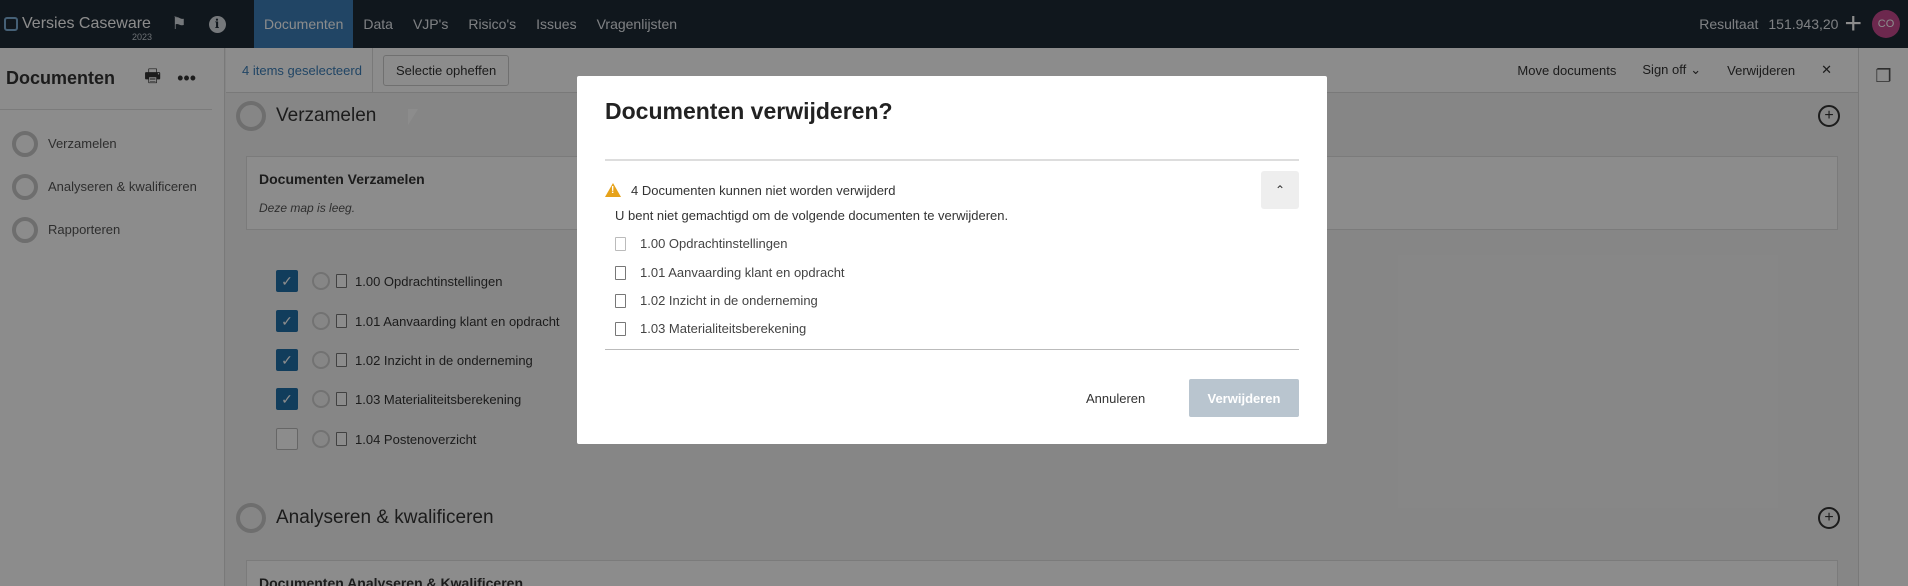 This screenshot has height=586, width=1908. What do you see at coordinates (723, 328) in the screenshot?
I see `list-item-label: 1.03 Materialiteitsberekening` at bounding box center [723, 328].